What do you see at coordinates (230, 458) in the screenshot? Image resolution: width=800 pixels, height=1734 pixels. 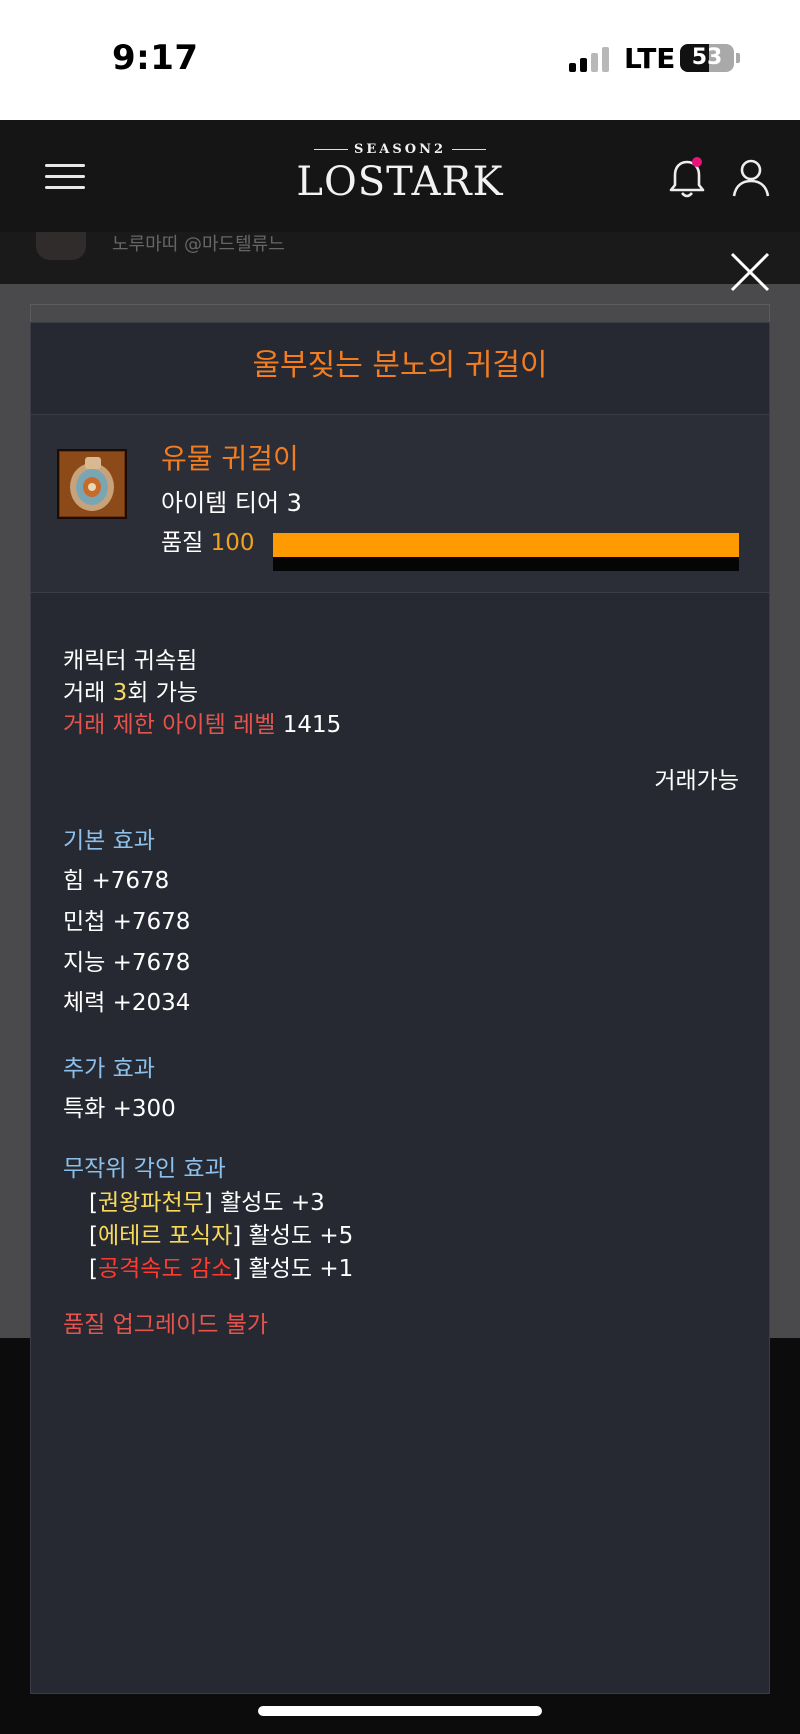 I see `item-grade: 유물 귀걸이` at bounding box center [230, 458].